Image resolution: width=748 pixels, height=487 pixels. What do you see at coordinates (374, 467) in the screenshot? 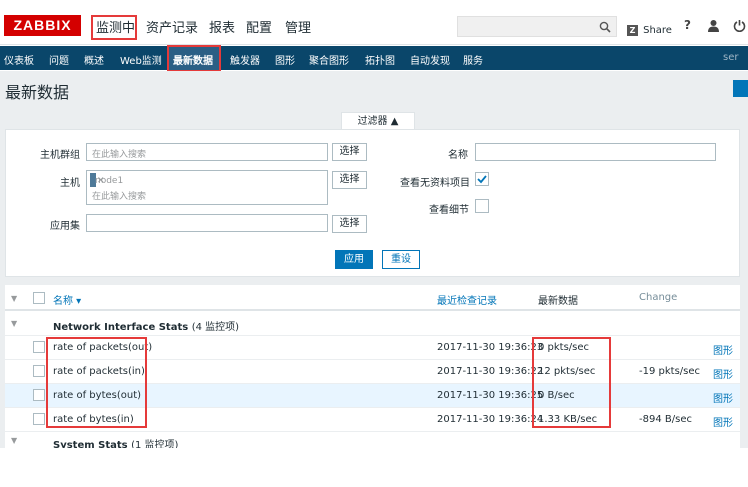
I see `page-bottom-cover` at bounding box center [374, 467].